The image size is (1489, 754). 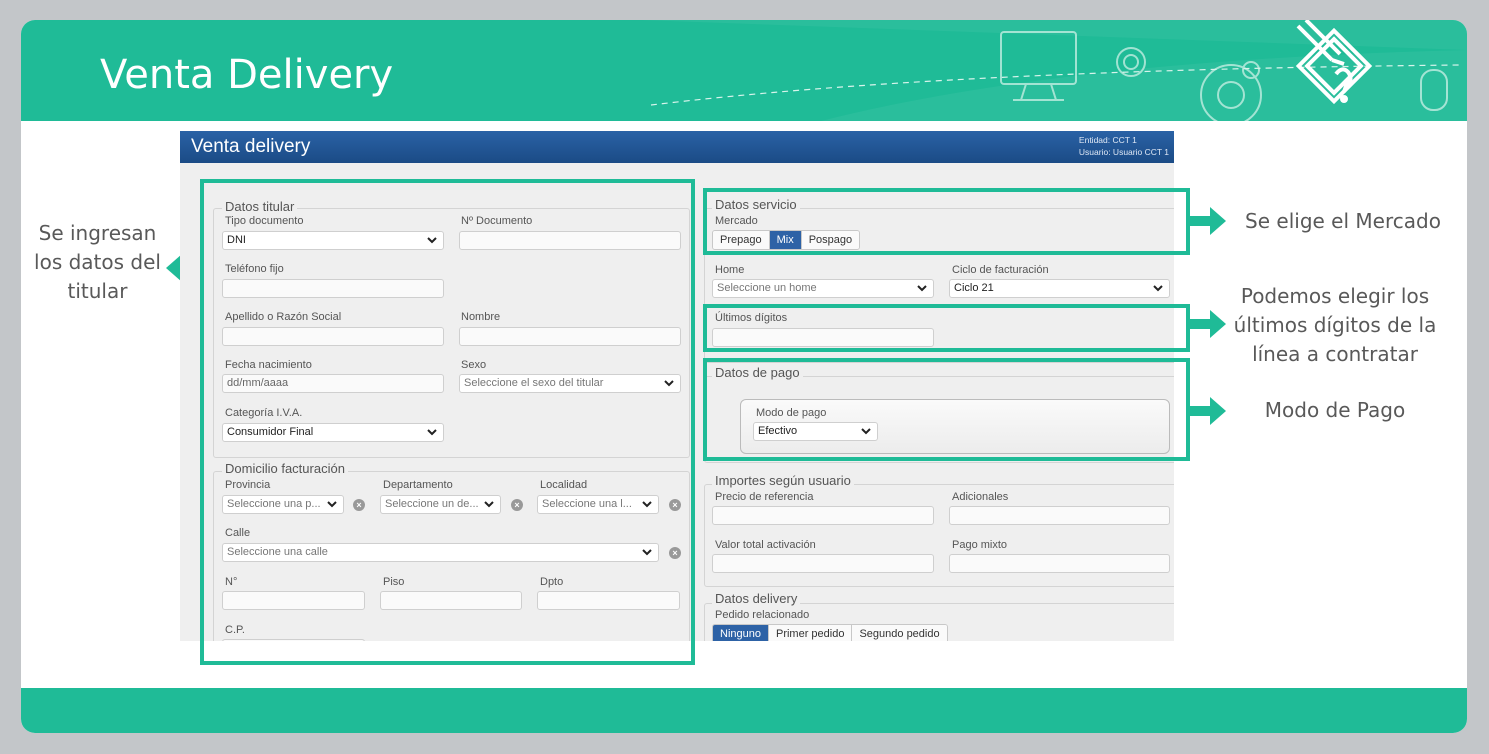 I want to click on pedido-option-primer: Primer pedido, so click(x=810, y=633).